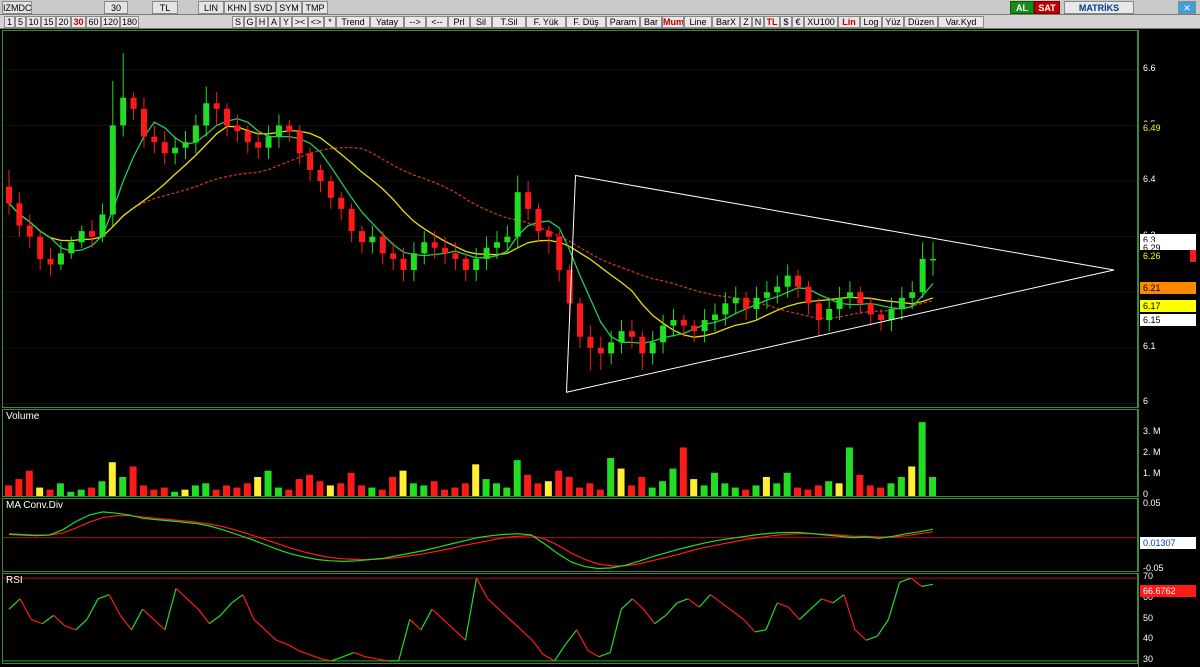  I want to click on tool-sil-button: Sil, so click(481, 22).